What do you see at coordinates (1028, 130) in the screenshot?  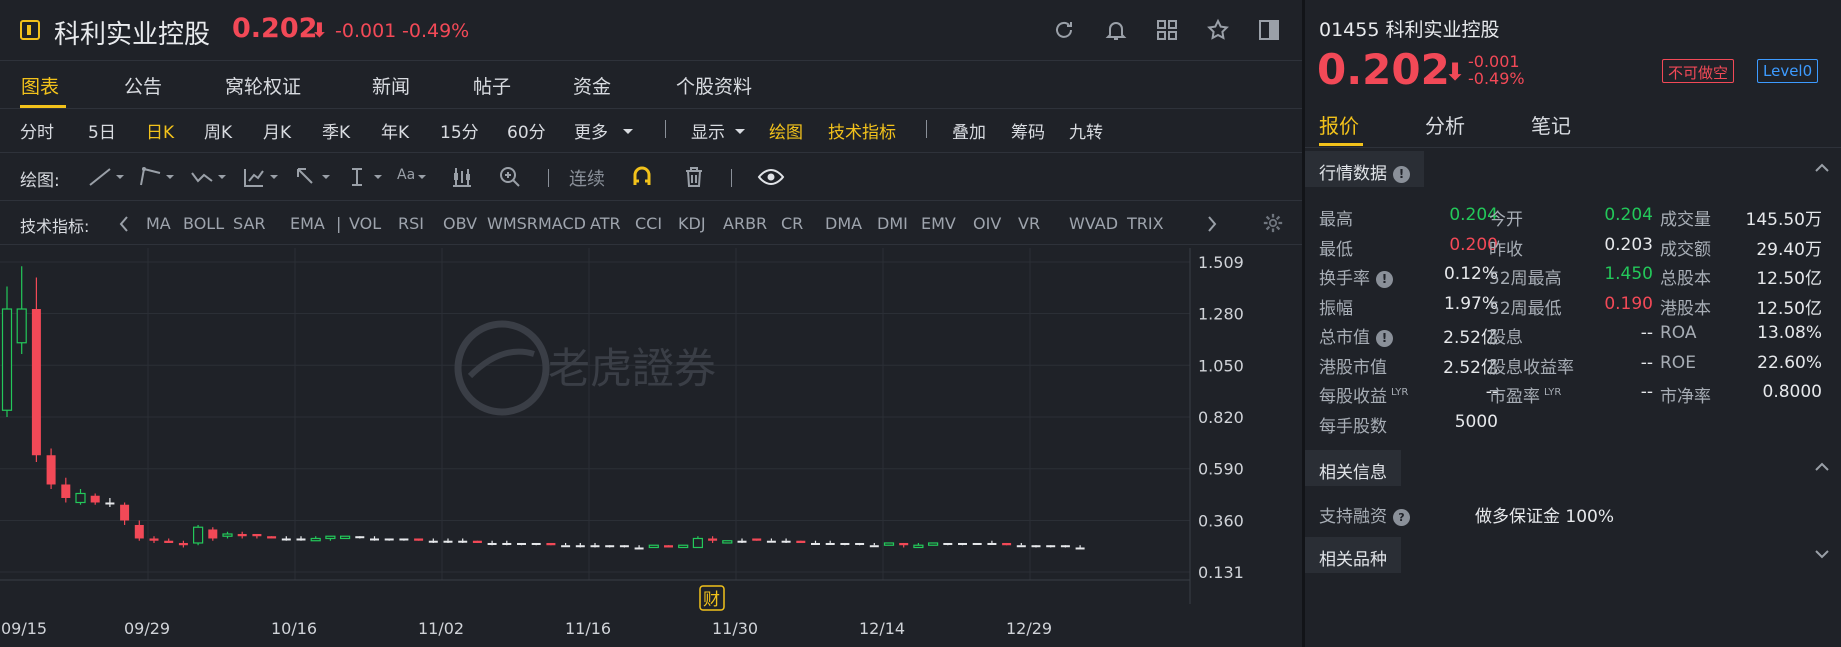 I see `chips-button: 筹码` at bounding box center [1028, 130].